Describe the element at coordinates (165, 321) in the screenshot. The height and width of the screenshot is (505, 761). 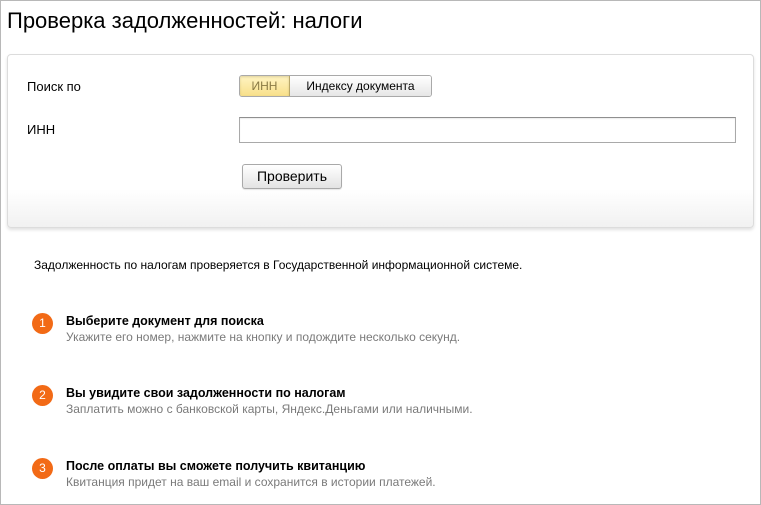
I see `step-title: Выберите документ для поиска` at that location.